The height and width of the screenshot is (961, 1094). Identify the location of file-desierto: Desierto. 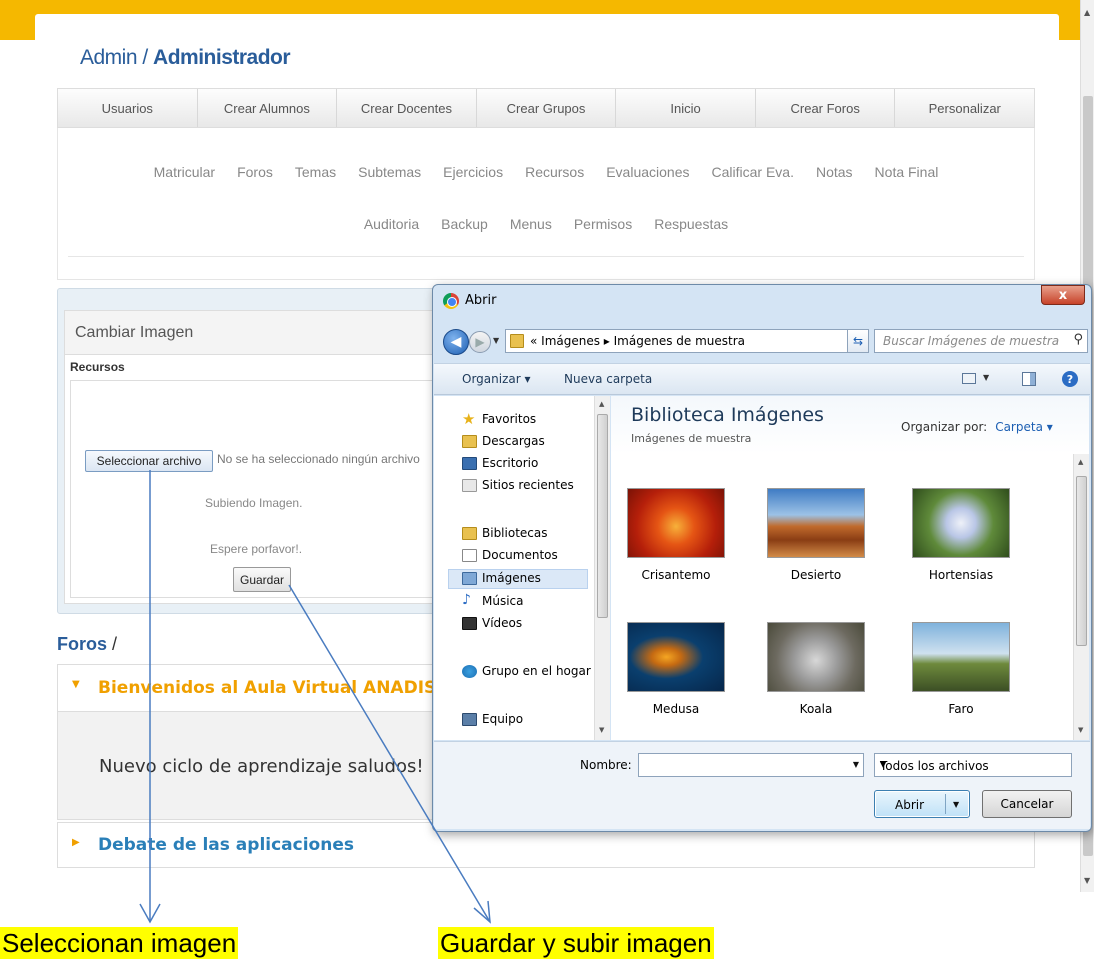
(816, 535).